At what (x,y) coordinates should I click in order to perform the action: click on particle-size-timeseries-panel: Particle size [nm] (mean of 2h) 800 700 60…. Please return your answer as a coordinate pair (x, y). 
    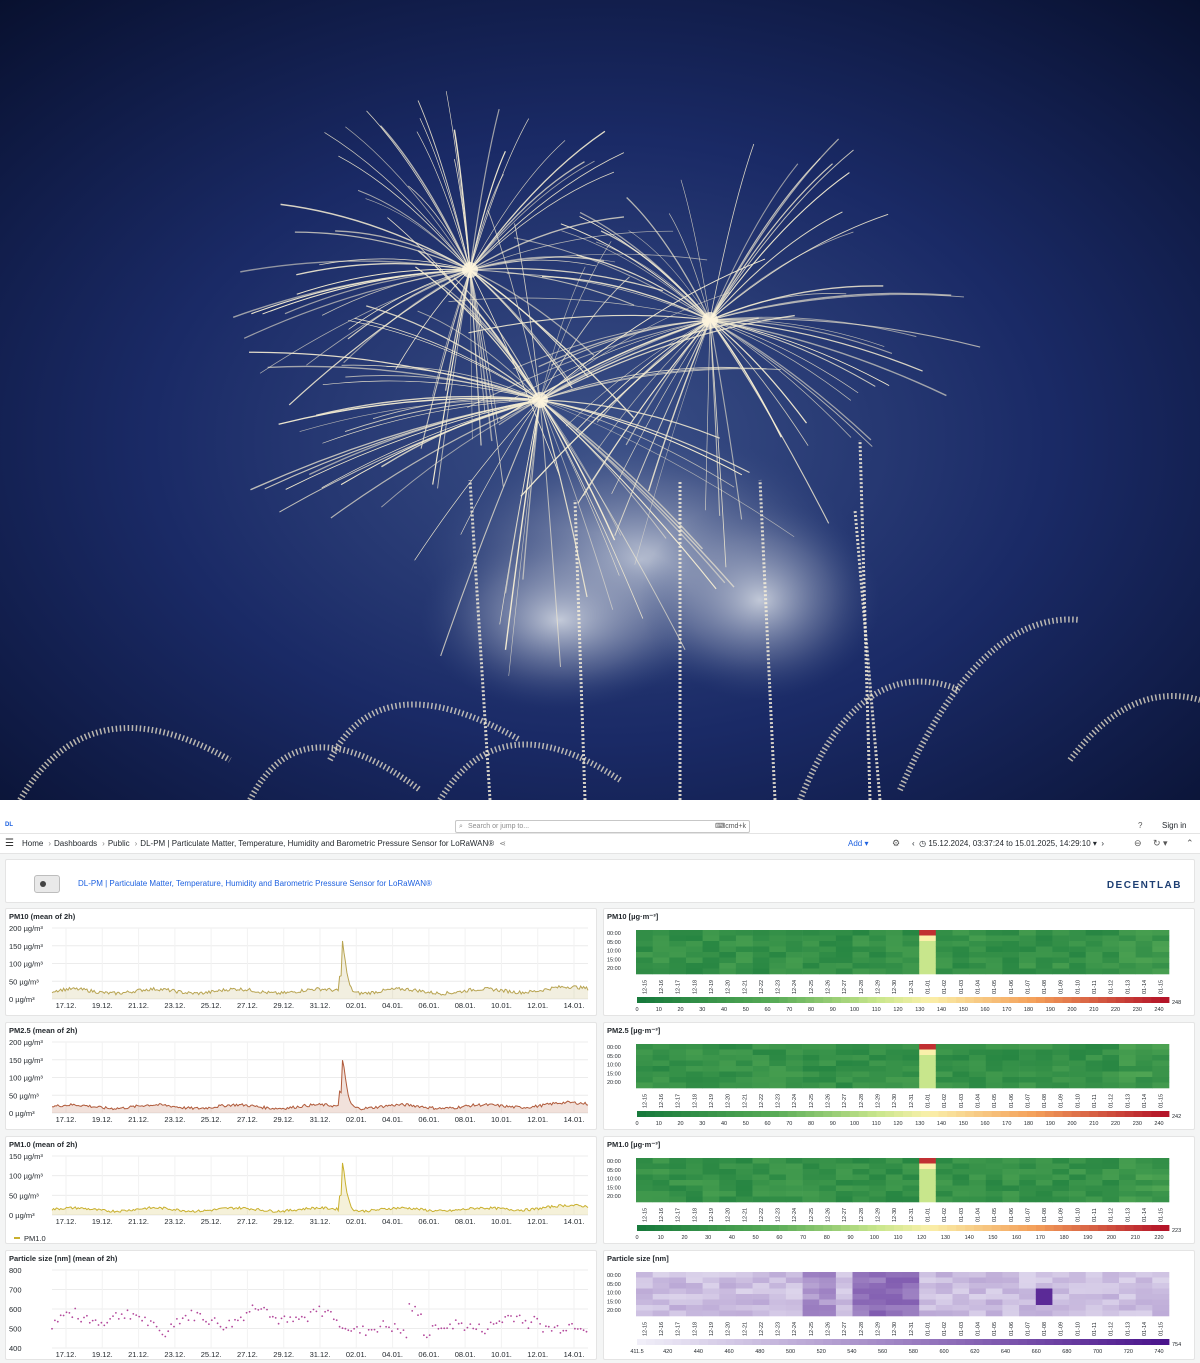
    Looking at the image, I should click on (301, 1305).